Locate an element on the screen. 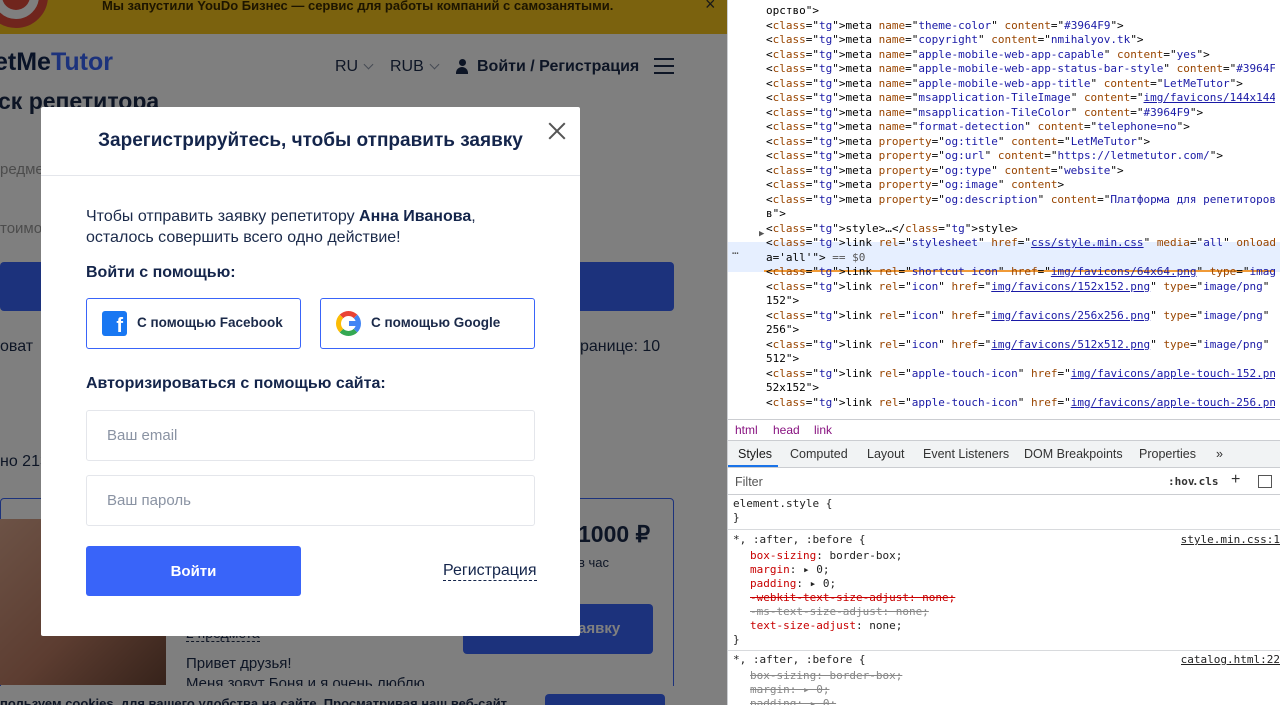 The width and height of the screenshot is (1280, 705). styles-filter-bar: Filter :hov .cls + is located at coordinates (1004, 481).